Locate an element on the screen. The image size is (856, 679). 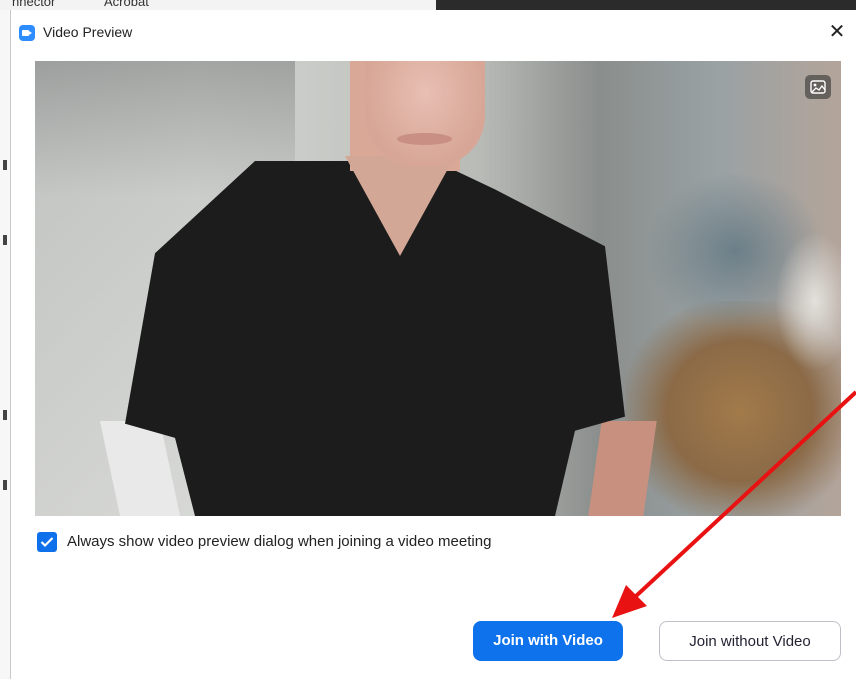
close-icon: ✕ is located at coordinates (837, 32).